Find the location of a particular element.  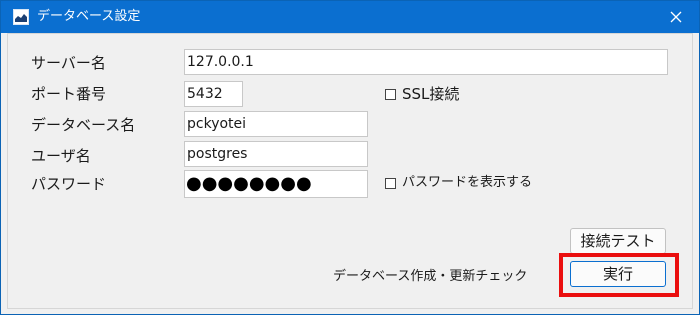

user-label: ユーザ名 is located at coordinates (61, 156).